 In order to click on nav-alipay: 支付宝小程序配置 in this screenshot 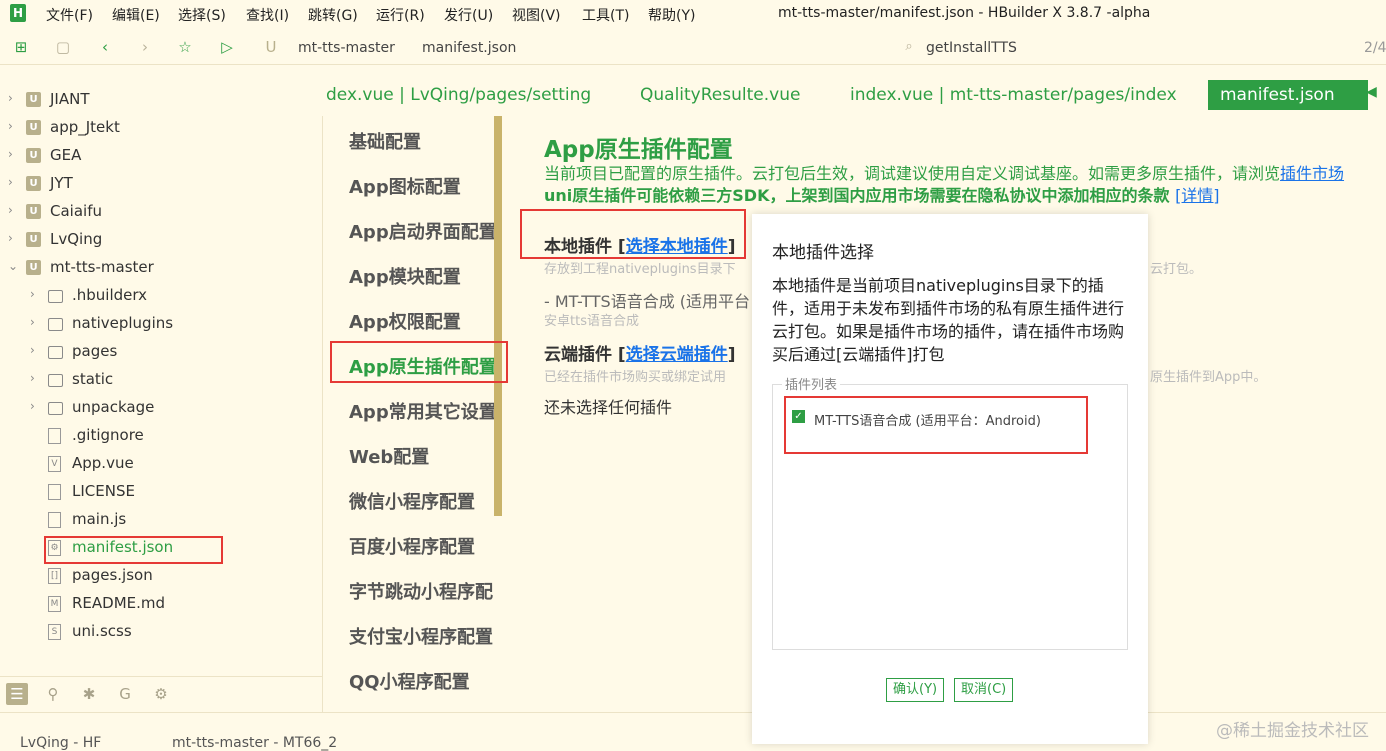, I will do `click(421, 636)`.